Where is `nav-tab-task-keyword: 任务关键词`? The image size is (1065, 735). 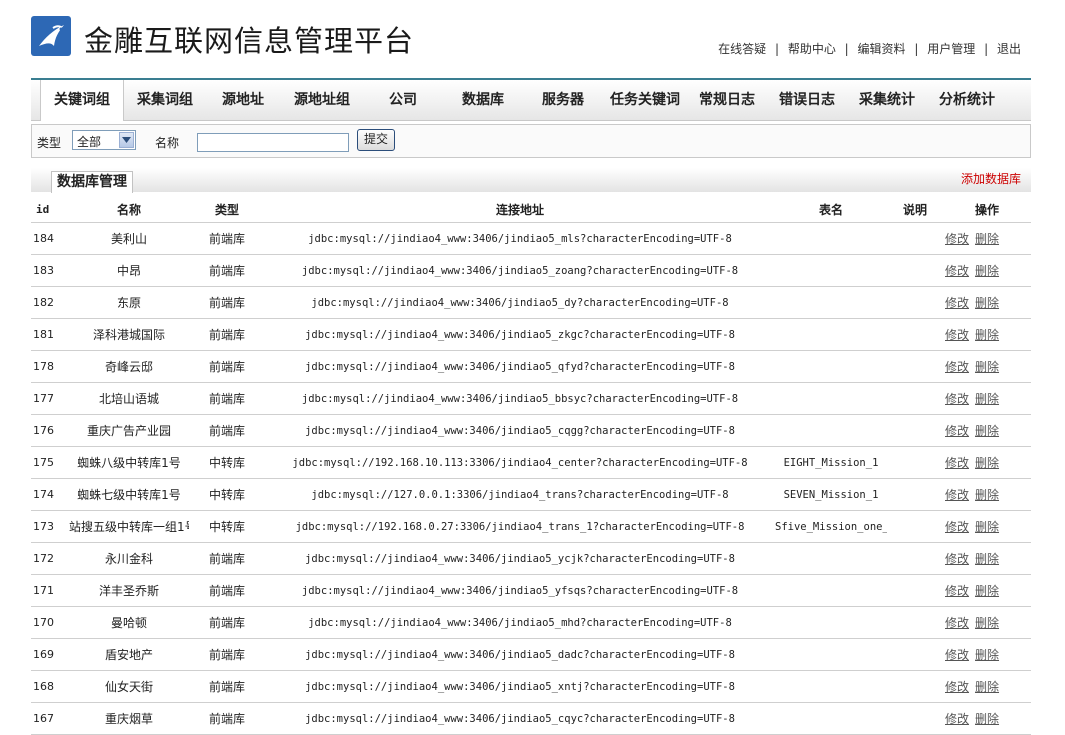
nav-tab-task-keyword: 任务关键词 is located at coordinates (645, 100).